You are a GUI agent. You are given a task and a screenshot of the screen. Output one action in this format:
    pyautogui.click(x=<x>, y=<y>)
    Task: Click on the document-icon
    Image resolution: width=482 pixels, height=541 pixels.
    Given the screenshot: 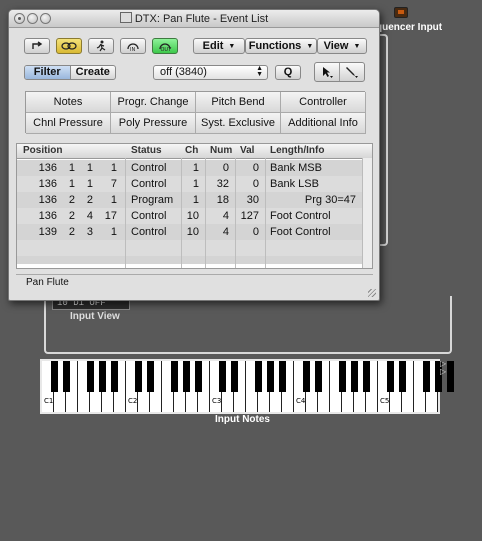 What is the action you would take?
    pyautogui.click(x=125, y=17)
    